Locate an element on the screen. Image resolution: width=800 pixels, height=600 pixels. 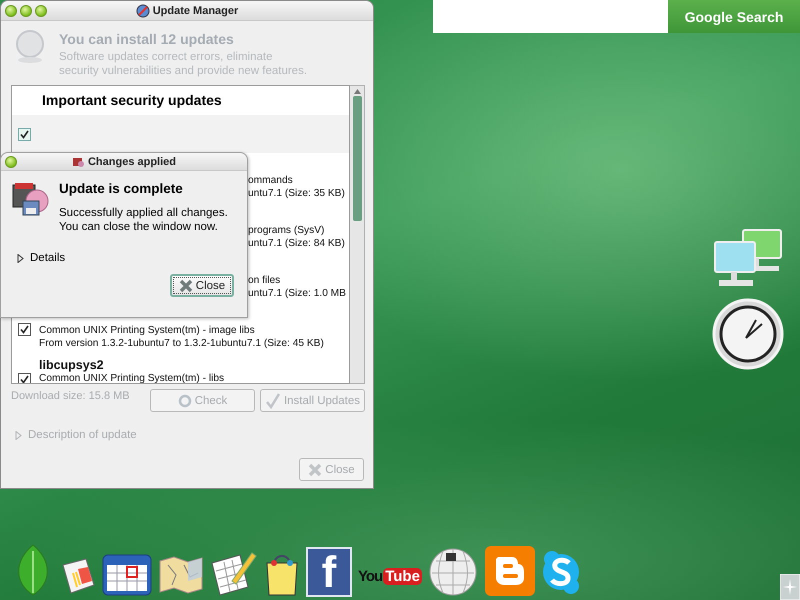
close-button: Close is located at coordinates (202, 285).